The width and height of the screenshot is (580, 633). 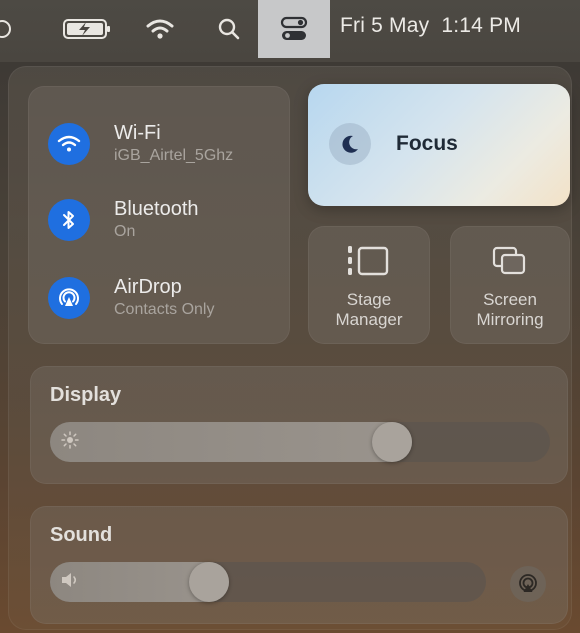 What do you see at coordinates (70, 442) in the screenshot?
I see `sun-icon` at bounding box center [70, 442].